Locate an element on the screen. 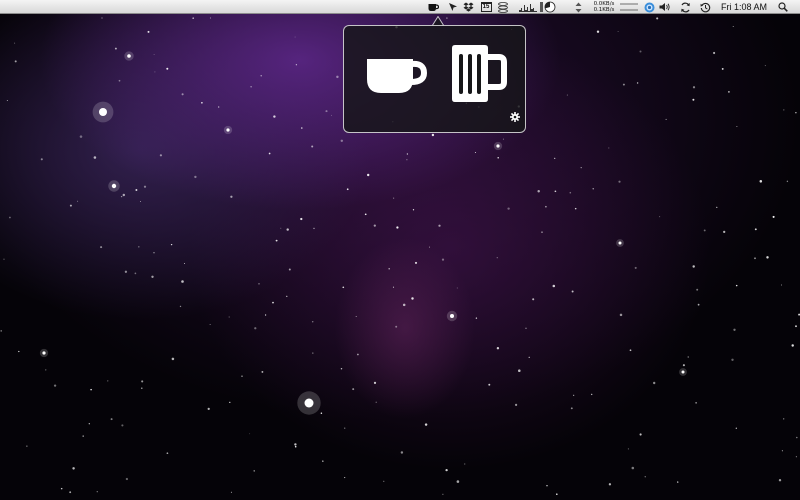  menu-bar: 15 0.0KB/s 0.1KB/s Fri 1:08 AM is located at coordinates (400, 7).